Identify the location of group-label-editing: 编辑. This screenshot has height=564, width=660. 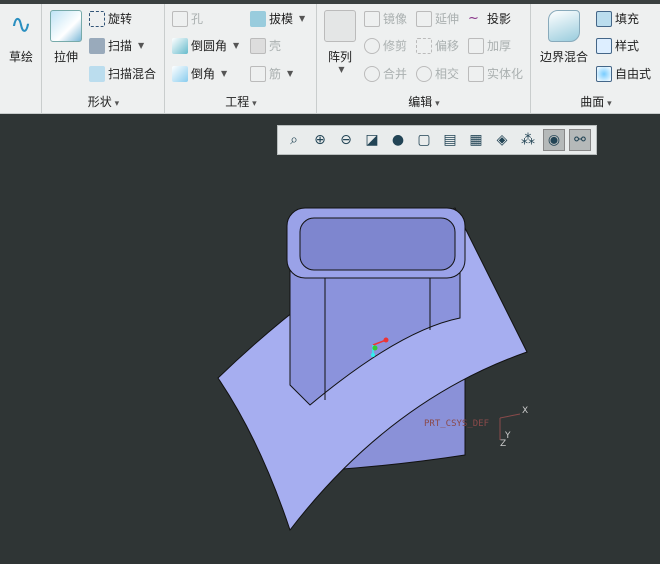
(424, 101).